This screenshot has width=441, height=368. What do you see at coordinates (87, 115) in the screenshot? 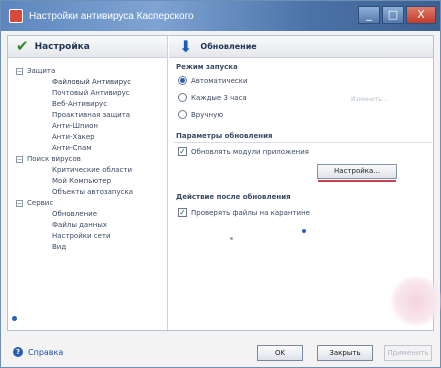
I see `tree-item-proactive-defense: Проактивная защита` at bounding box center [87, 115].